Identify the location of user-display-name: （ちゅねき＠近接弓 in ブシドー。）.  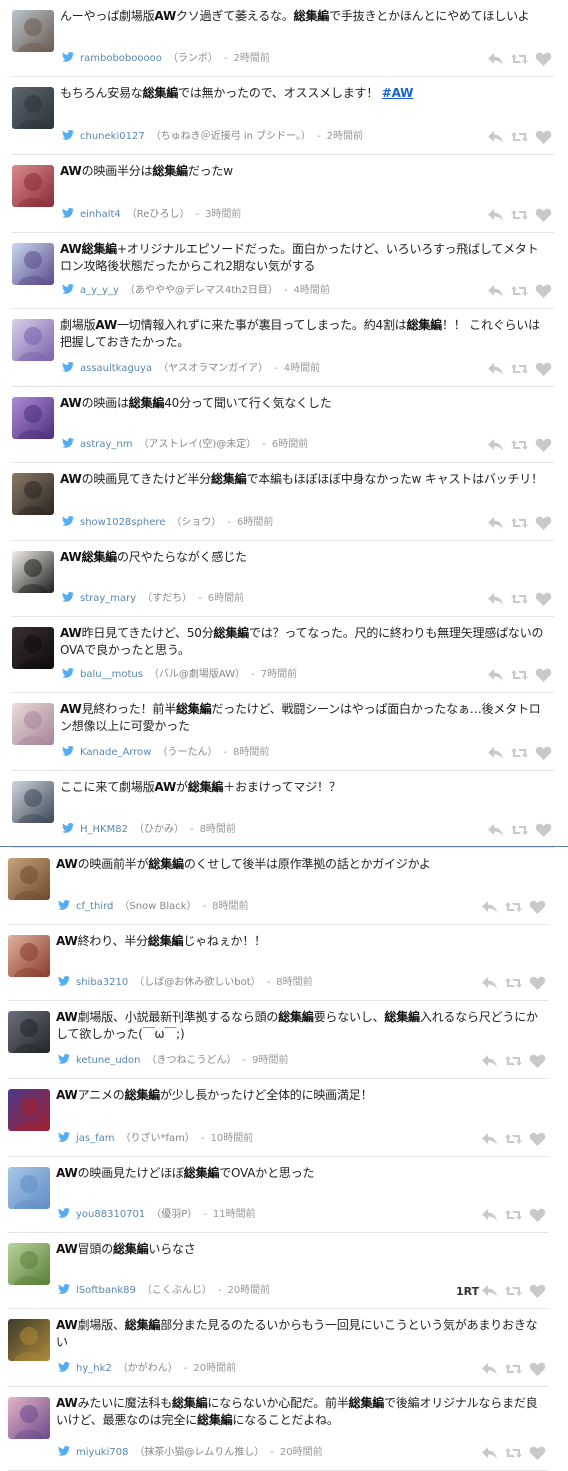
(231, 136).